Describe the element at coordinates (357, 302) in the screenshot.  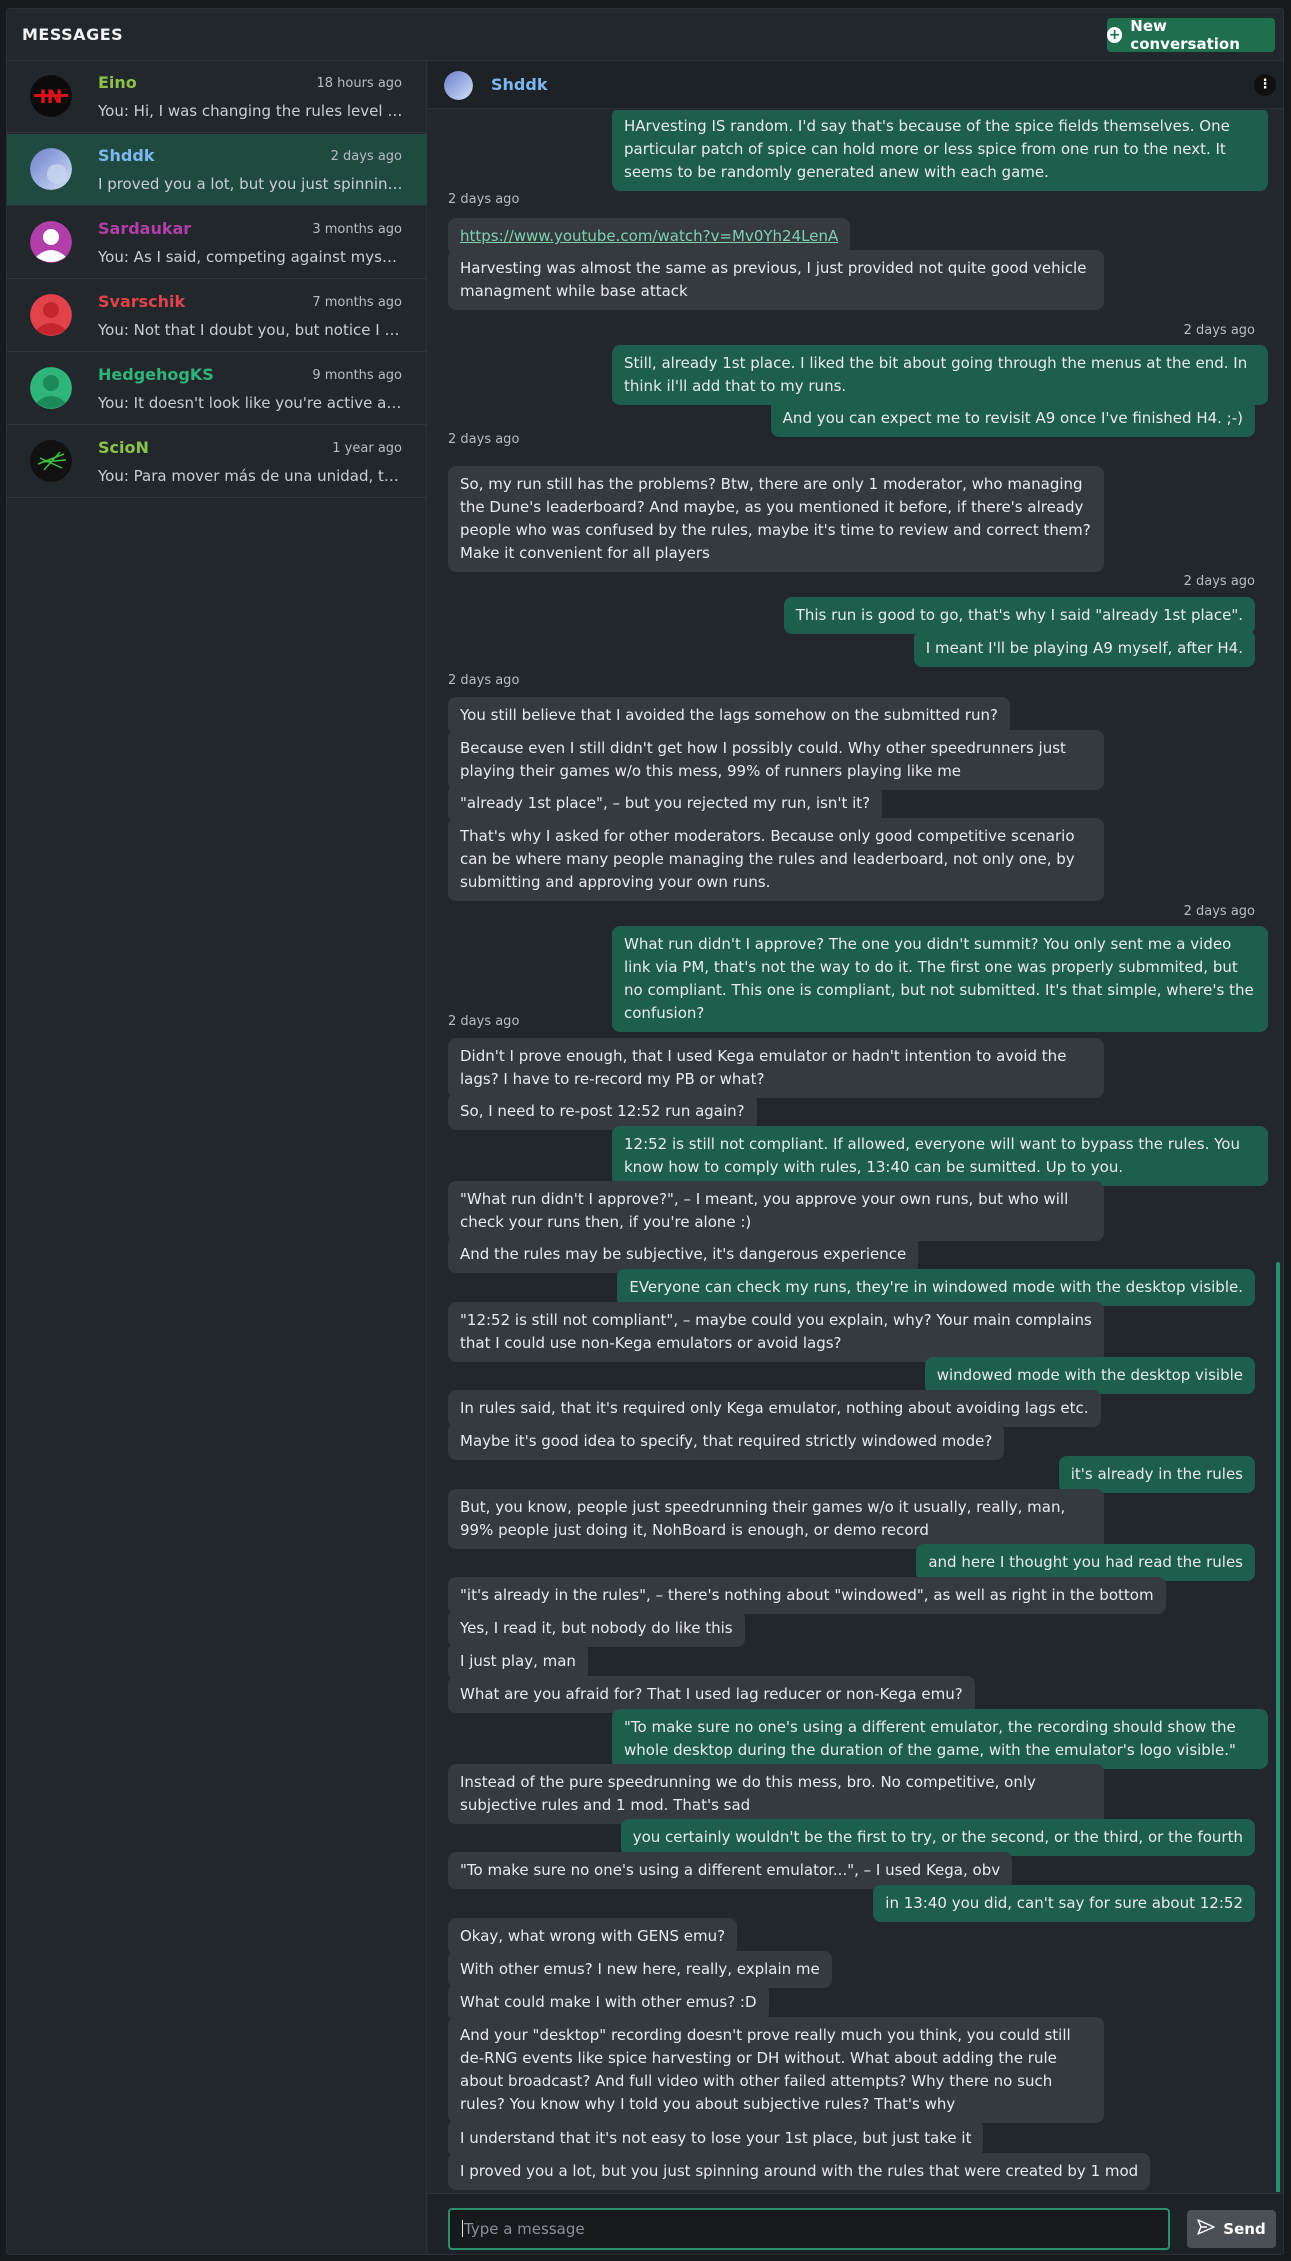
I see `conversation-time: 7 months ago` at that location.